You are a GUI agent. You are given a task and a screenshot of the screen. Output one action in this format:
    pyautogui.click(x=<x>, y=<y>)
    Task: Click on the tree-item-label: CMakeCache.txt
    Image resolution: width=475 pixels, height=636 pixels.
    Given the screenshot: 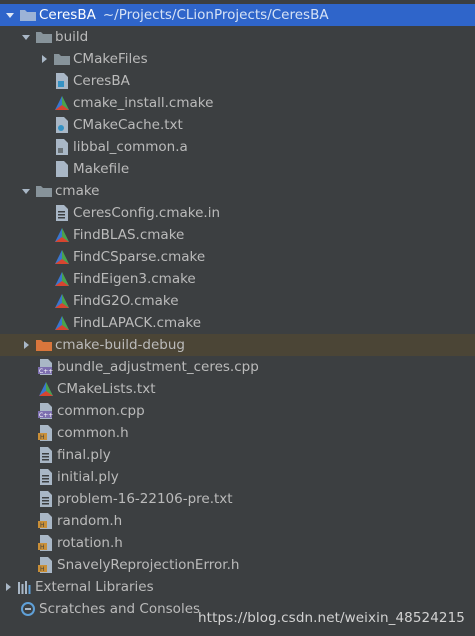 What is the action you would take?
    pyautogui.click(x=128, y=125)
    